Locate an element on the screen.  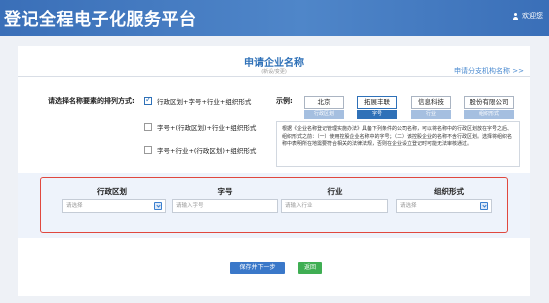
arrangement-option-2: 字号+(行政区划)+行业+组织形式 is located at coordinates (200, 127).